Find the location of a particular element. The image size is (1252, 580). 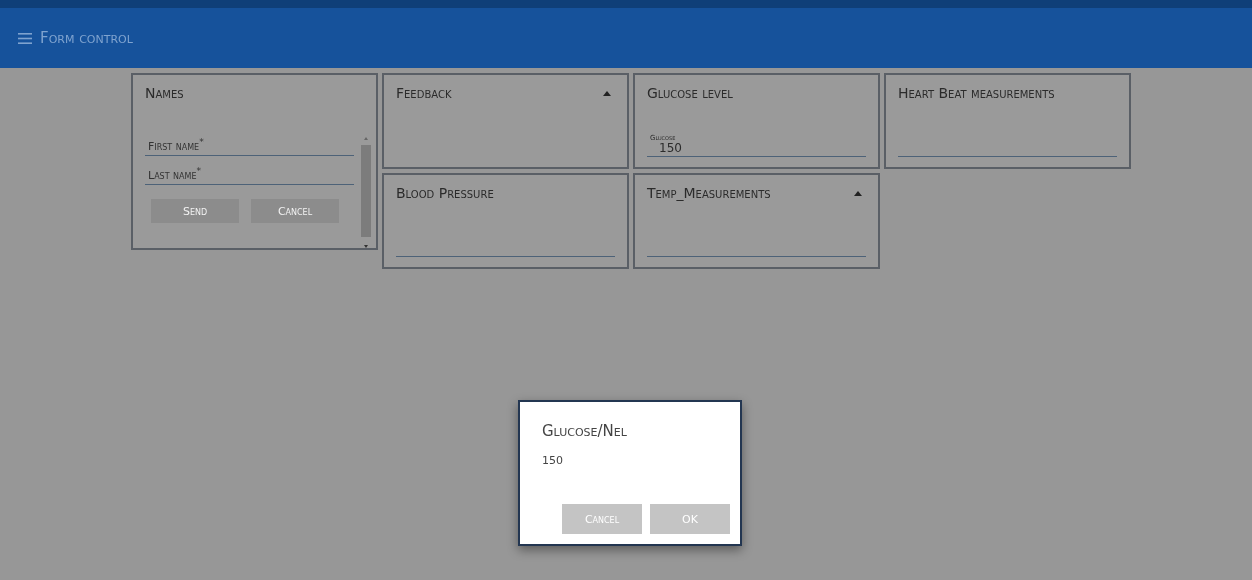

card-title: Names is located at coordinates (165, 93).